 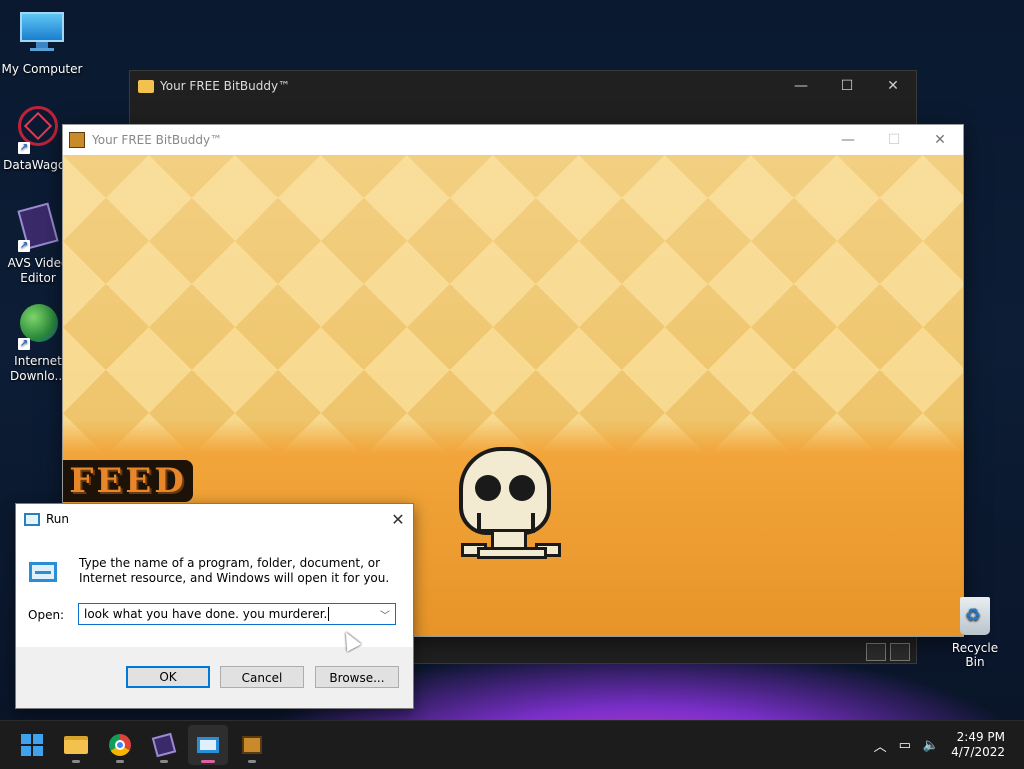 I want to click on windows-logo-icon, so click(x=32, y=745).